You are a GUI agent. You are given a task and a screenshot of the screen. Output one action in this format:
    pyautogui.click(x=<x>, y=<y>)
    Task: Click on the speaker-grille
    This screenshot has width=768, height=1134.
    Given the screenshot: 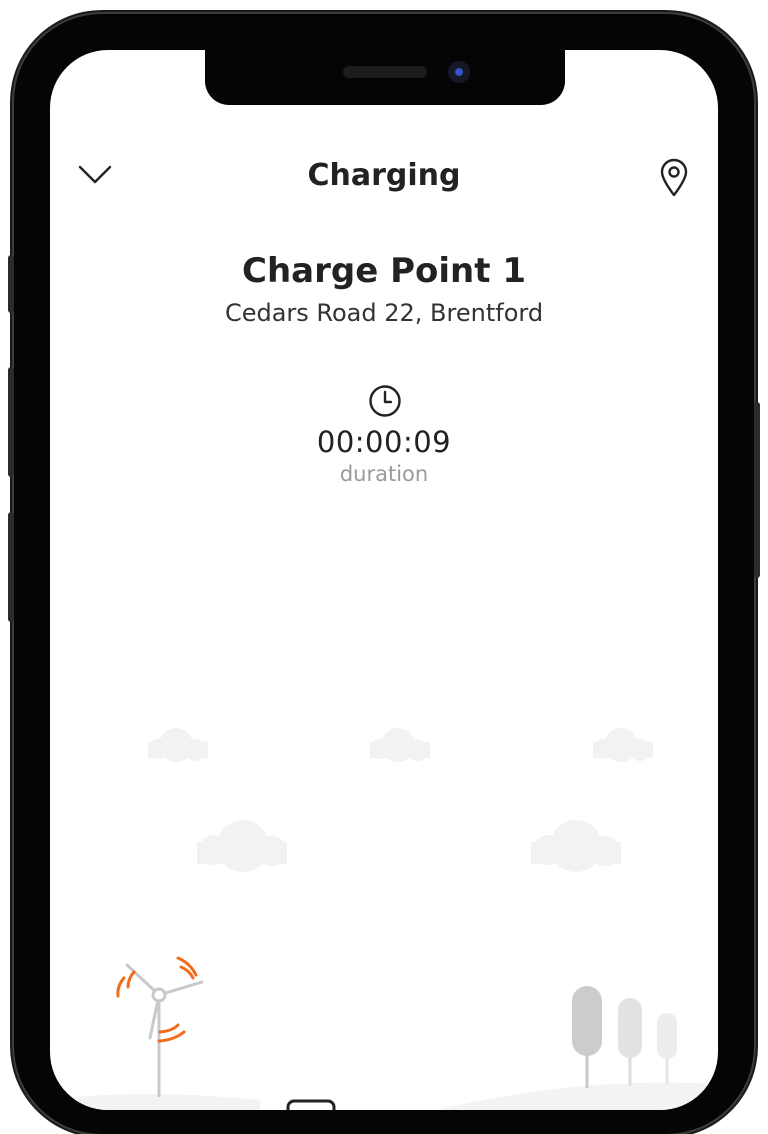 What is the action you would take?
    pyautogui.click(x=385, y=72)
    